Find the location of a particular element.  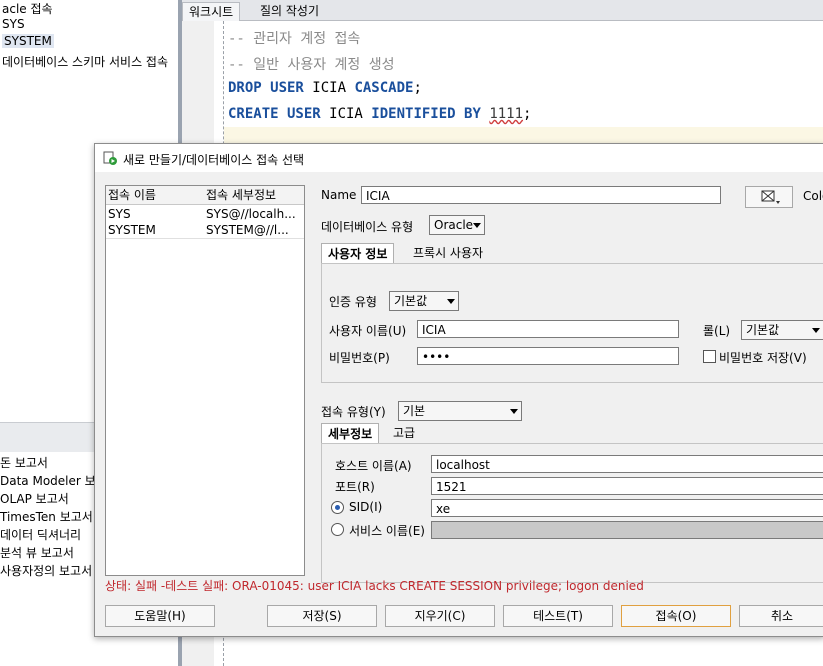

report-item: TimesTen 보고서 is located at coordinates (46, 516).